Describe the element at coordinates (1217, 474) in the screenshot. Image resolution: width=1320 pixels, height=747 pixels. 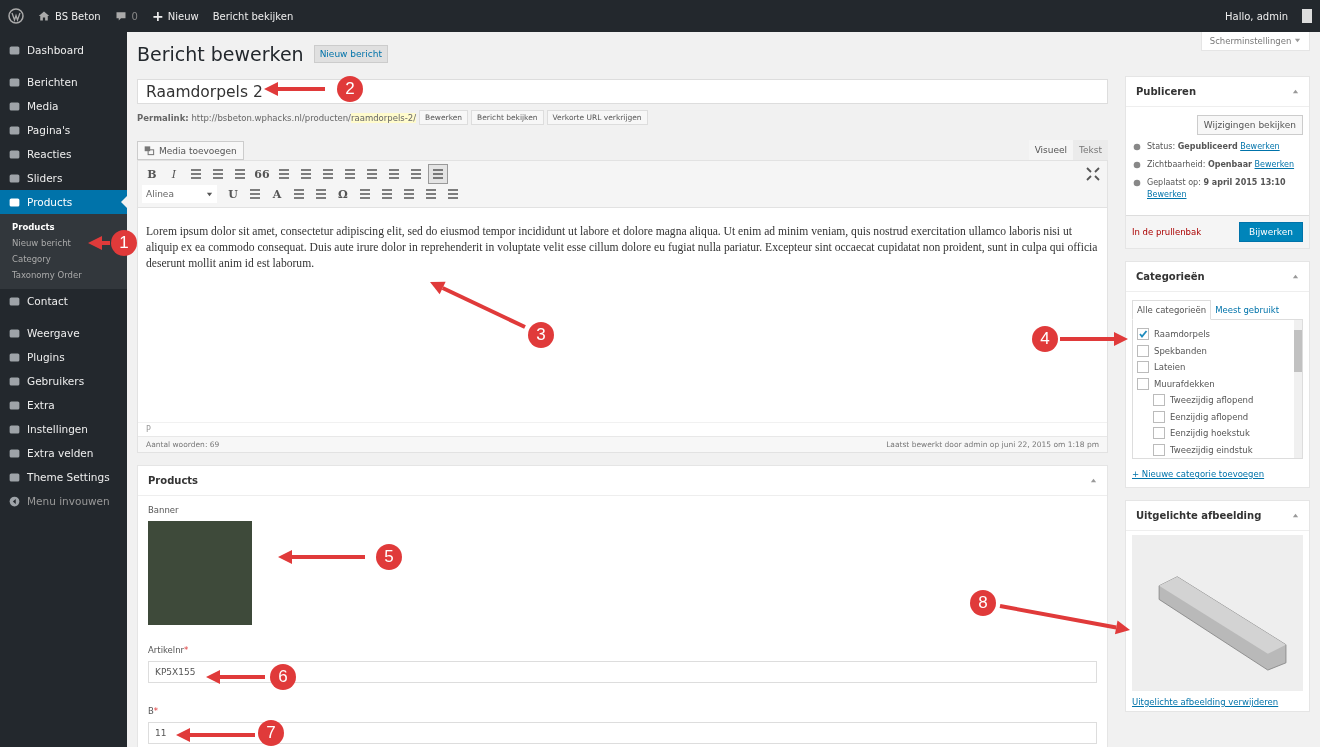
I see `add-category-link: + Nieuwe categorie toevoegen` at that location.